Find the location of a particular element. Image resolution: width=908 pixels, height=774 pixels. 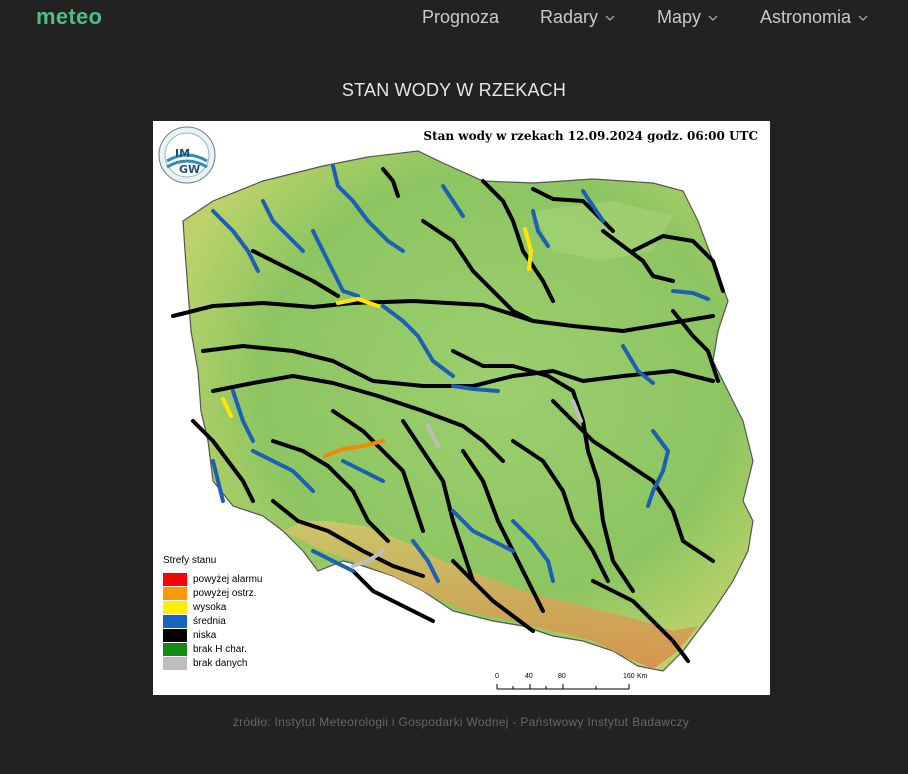

scale-label: 80 is located at coordinates (562, 676).